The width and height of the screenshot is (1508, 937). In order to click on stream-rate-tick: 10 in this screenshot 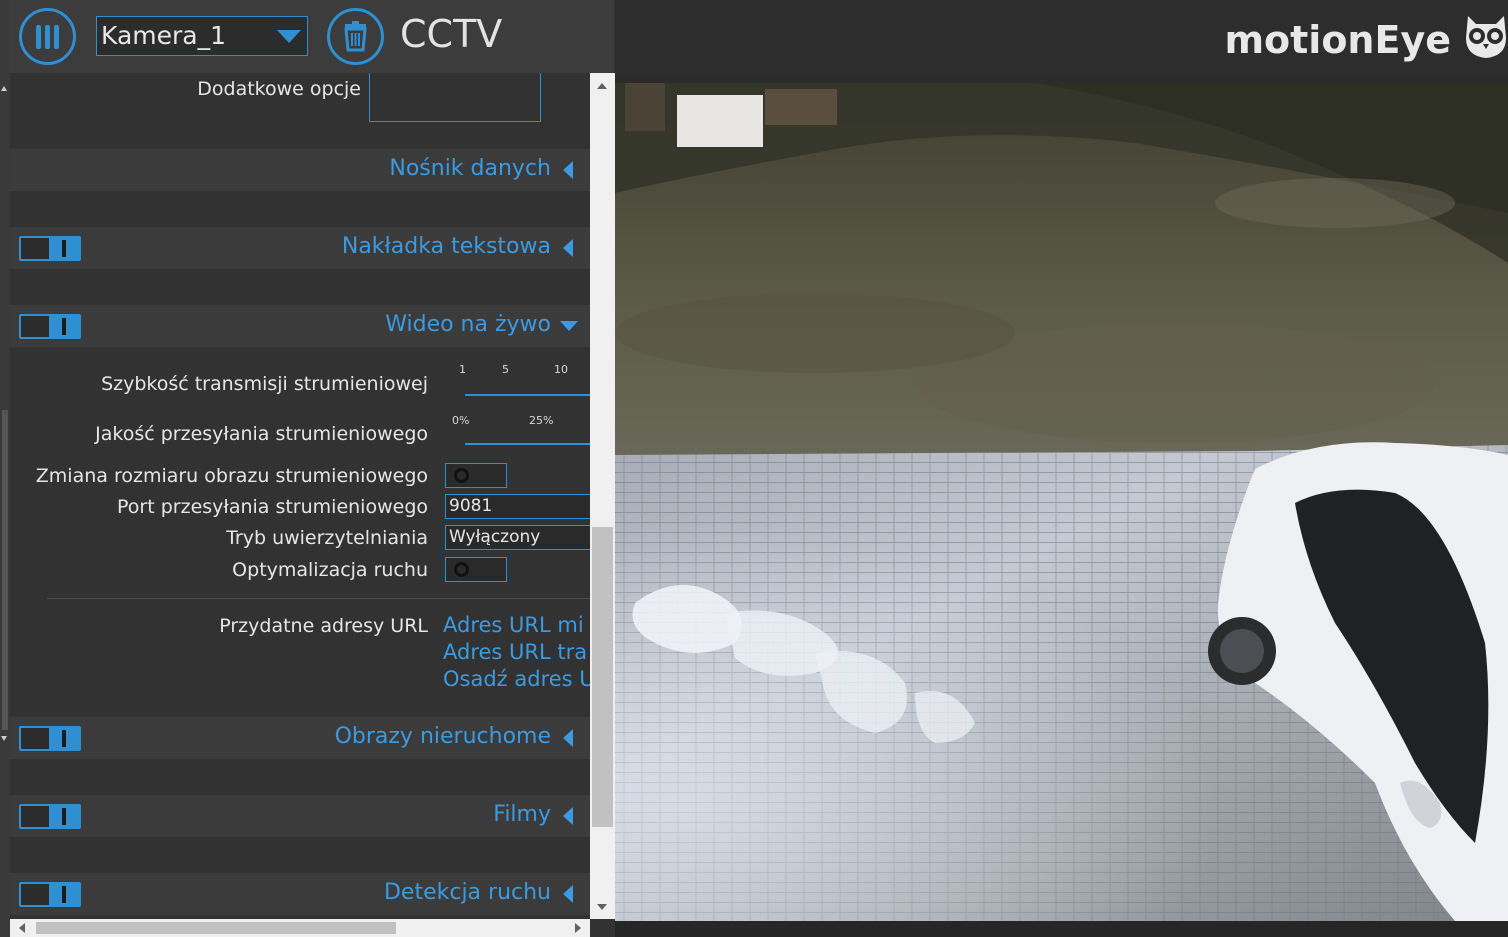, I will do `click(561, 369)`.